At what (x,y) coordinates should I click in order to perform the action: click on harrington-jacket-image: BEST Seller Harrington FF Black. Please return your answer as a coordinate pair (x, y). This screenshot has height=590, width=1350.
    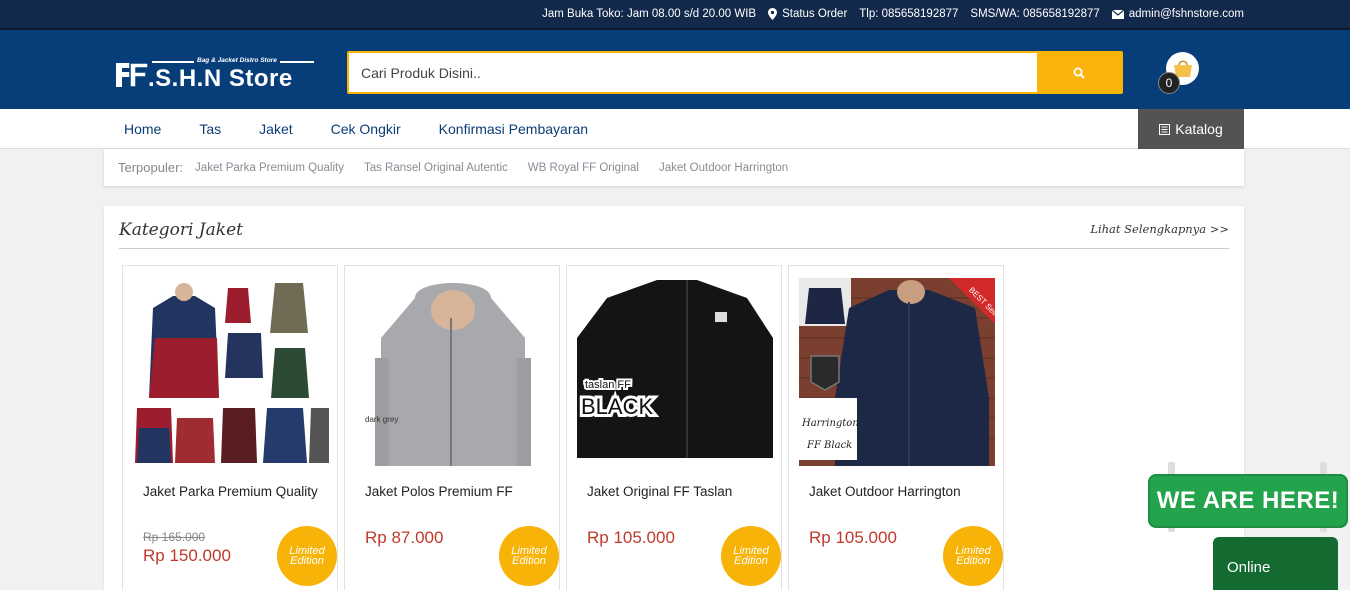
    Looking at the image, I should click on (897, 372).